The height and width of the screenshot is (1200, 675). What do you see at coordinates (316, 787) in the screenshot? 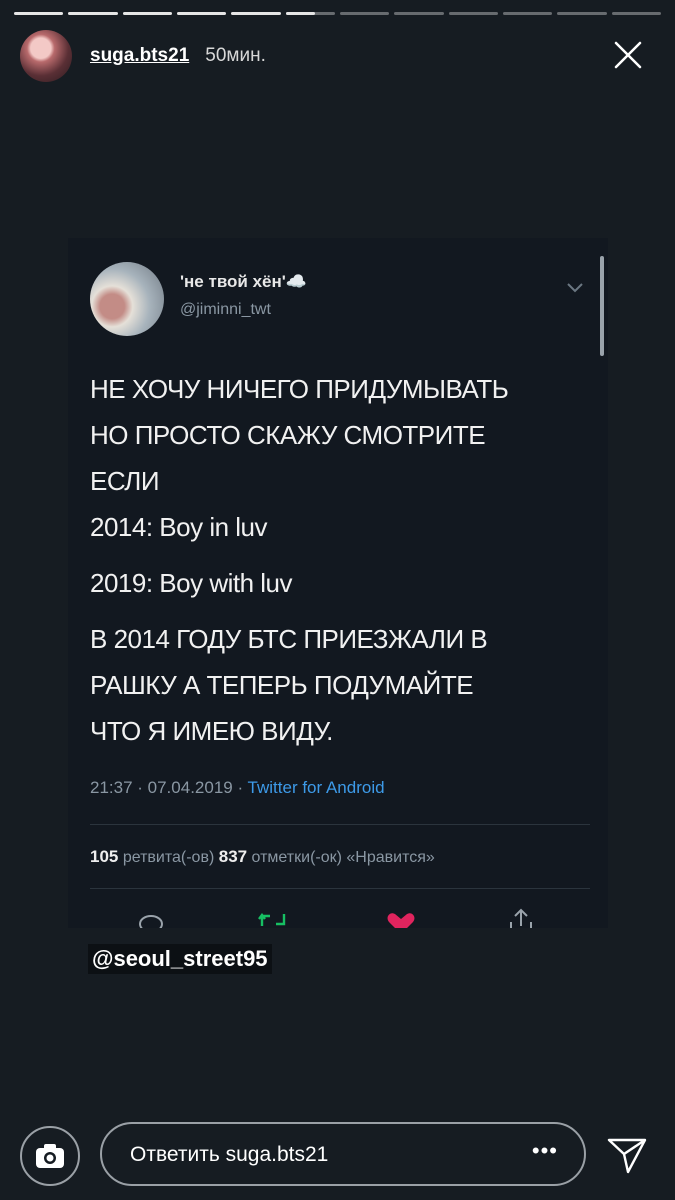
I see `tweet-source: Twitter for Android` at bounding box center [316, 787].